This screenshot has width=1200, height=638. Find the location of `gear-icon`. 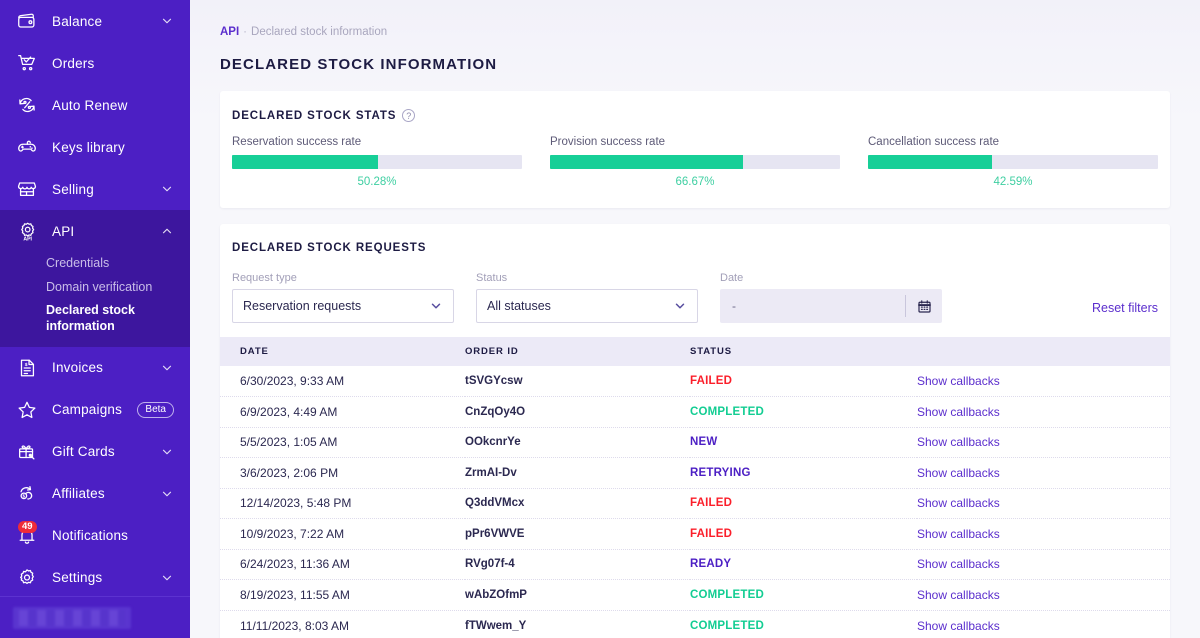

gear-icon is located at coordinates (27, 578).